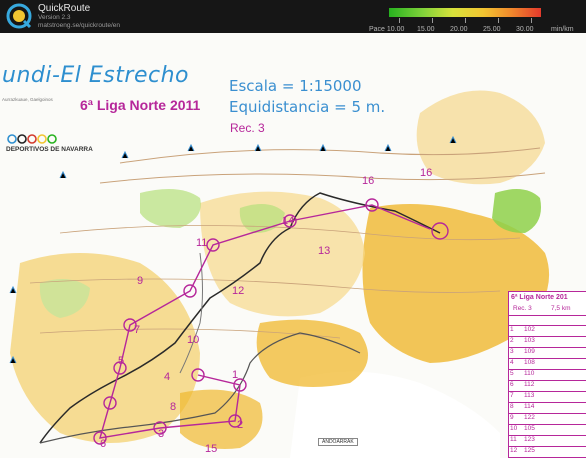  Describe the element at coordinates (547, 396) in the screenshot. I see `description-row: 7 113` at that location.